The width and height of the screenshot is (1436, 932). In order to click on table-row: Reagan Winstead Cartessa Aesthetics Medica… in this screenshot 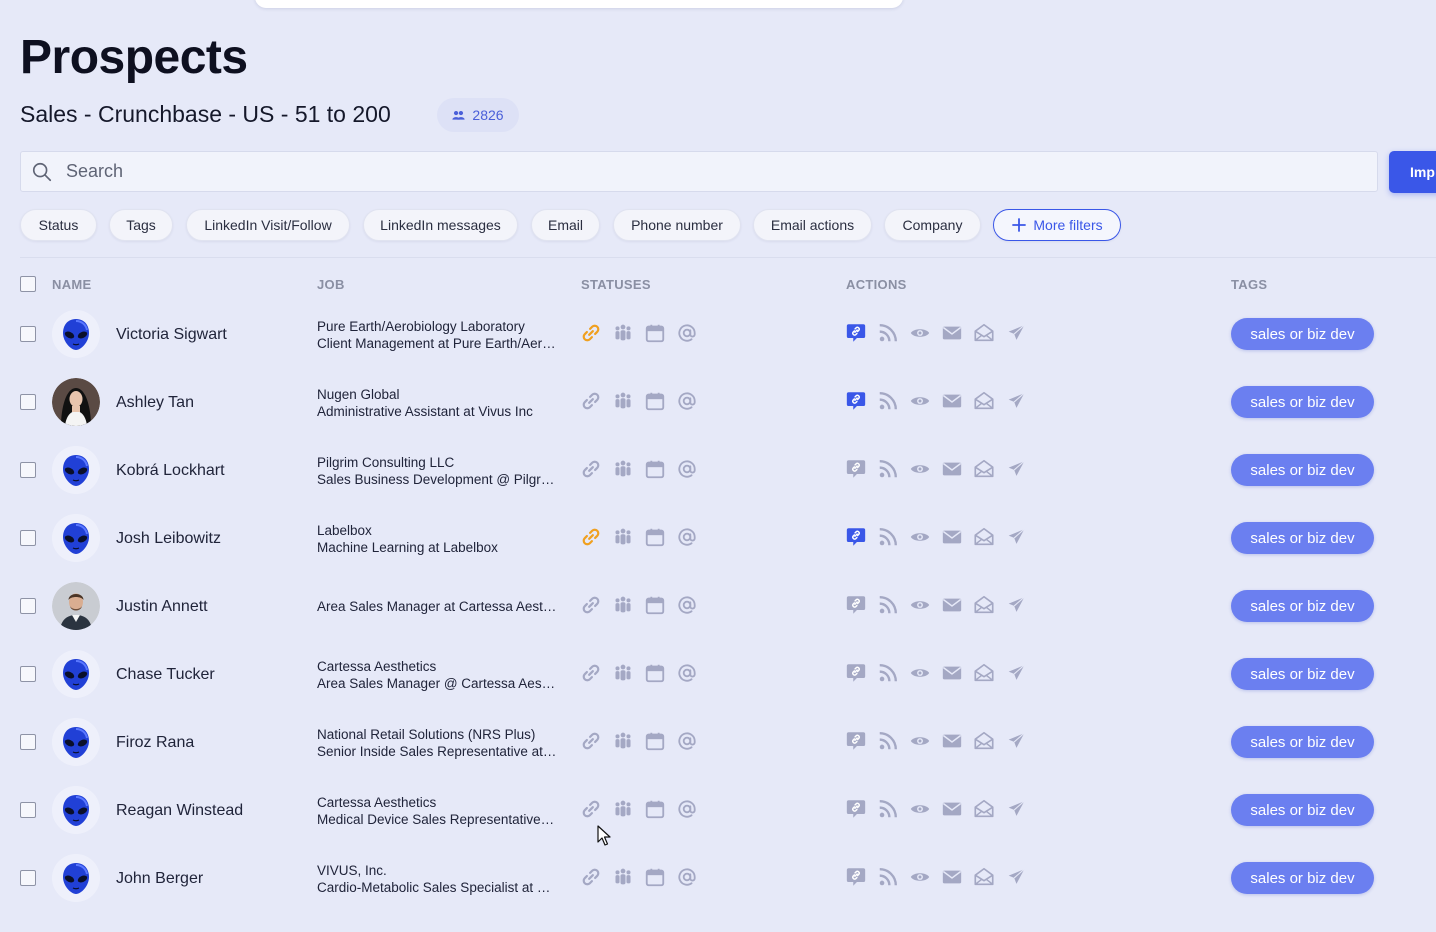, I will do `click(718, 810)`.